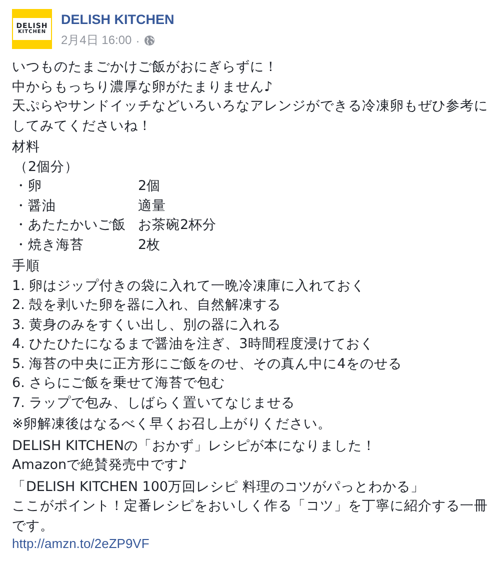  Describe the element at coordinates (189, 286) in the screenshot. I see `step-text: 1. 卵はジップ付きの袋に入れて一晩冷凍庫に入れておく` at that location.